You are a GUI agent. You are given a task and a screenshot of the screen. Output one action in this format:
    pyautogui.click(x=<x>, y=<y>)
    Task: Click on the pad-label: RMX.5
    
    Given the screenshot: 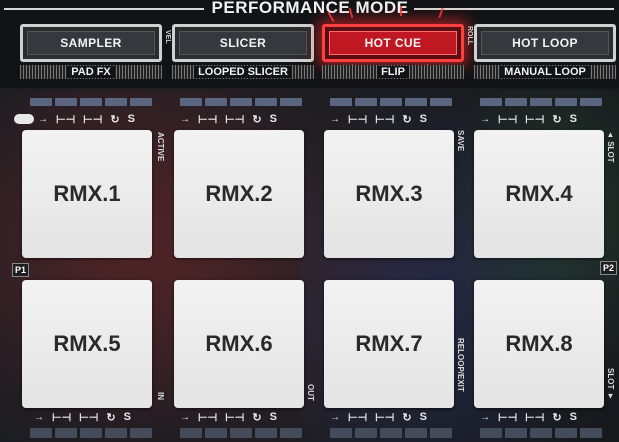 What is the action you would take?
    pyautogui.click(x=87, y=343)
    